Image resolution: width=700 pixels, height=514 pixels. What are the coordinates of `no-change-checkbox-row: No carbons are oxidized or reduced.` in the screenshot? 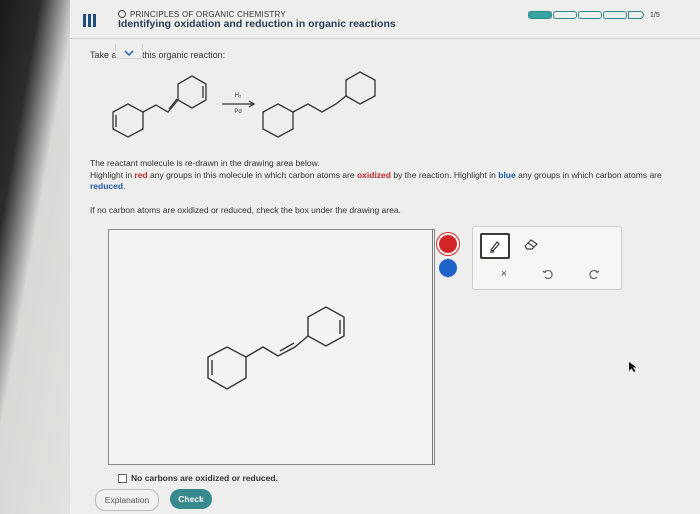 It's located at (198, 478).